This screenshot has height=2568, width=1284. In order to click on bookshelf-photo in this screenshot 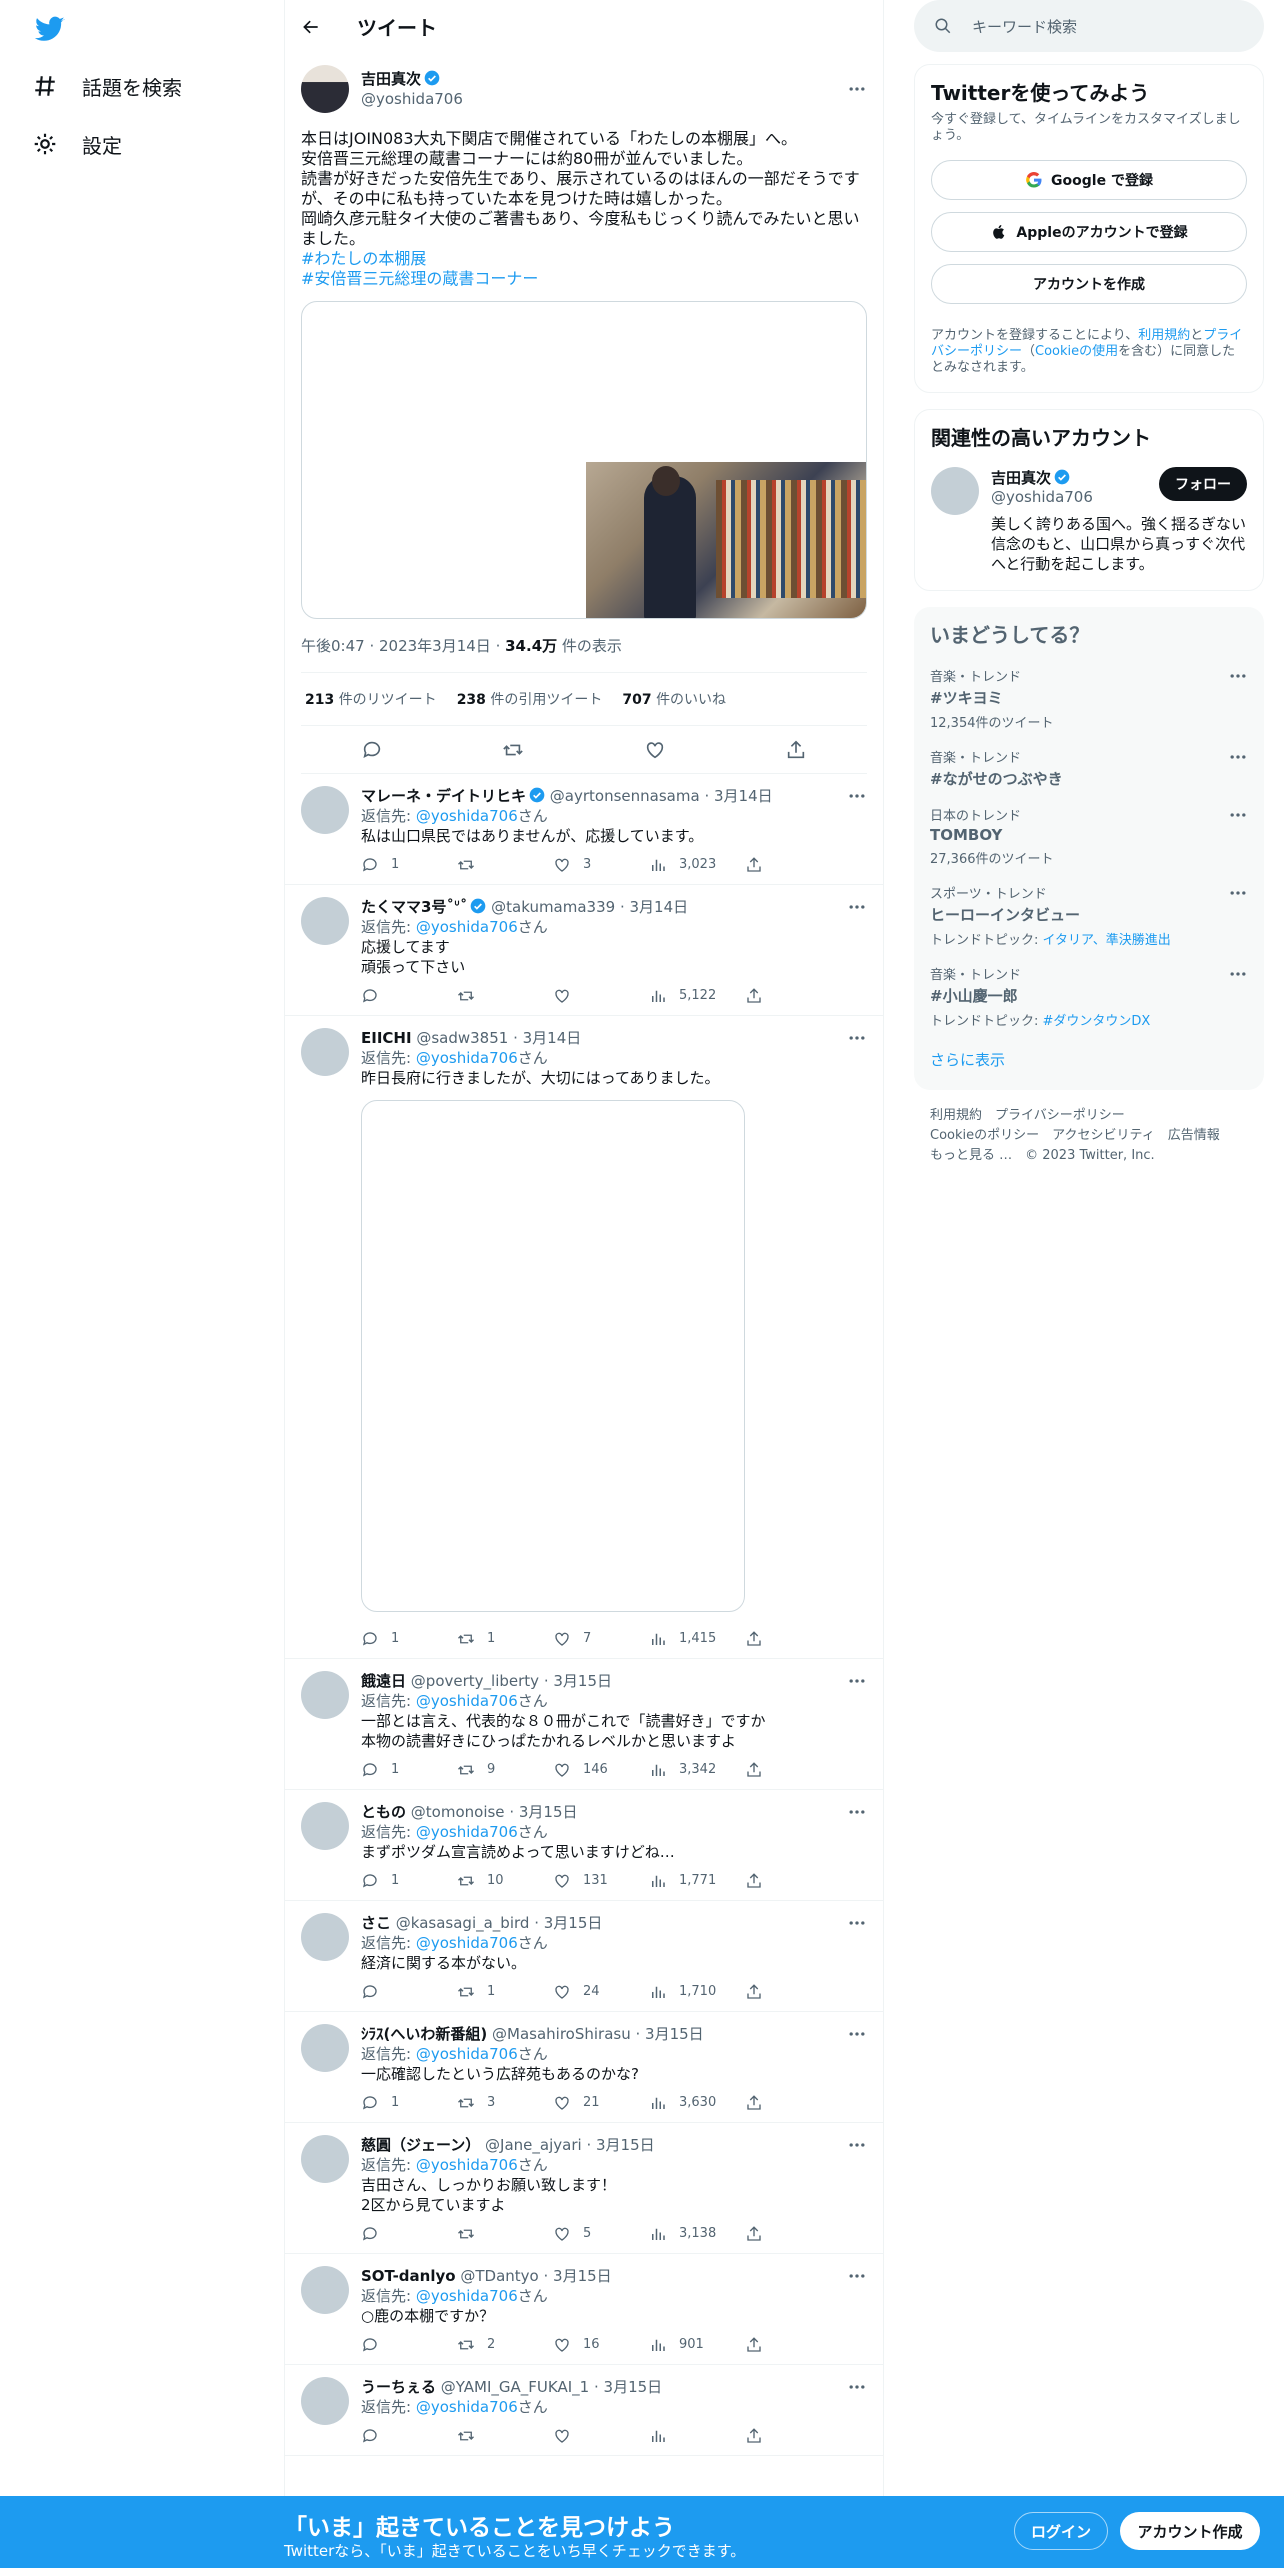, I will do `click(726, 540)`.